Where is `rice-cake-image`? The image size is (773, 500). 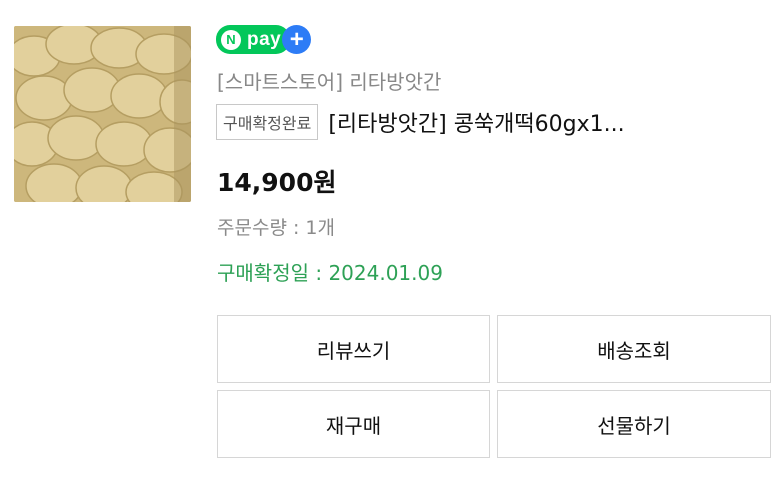
rice-cake-image is located at coordinates (102, 114).